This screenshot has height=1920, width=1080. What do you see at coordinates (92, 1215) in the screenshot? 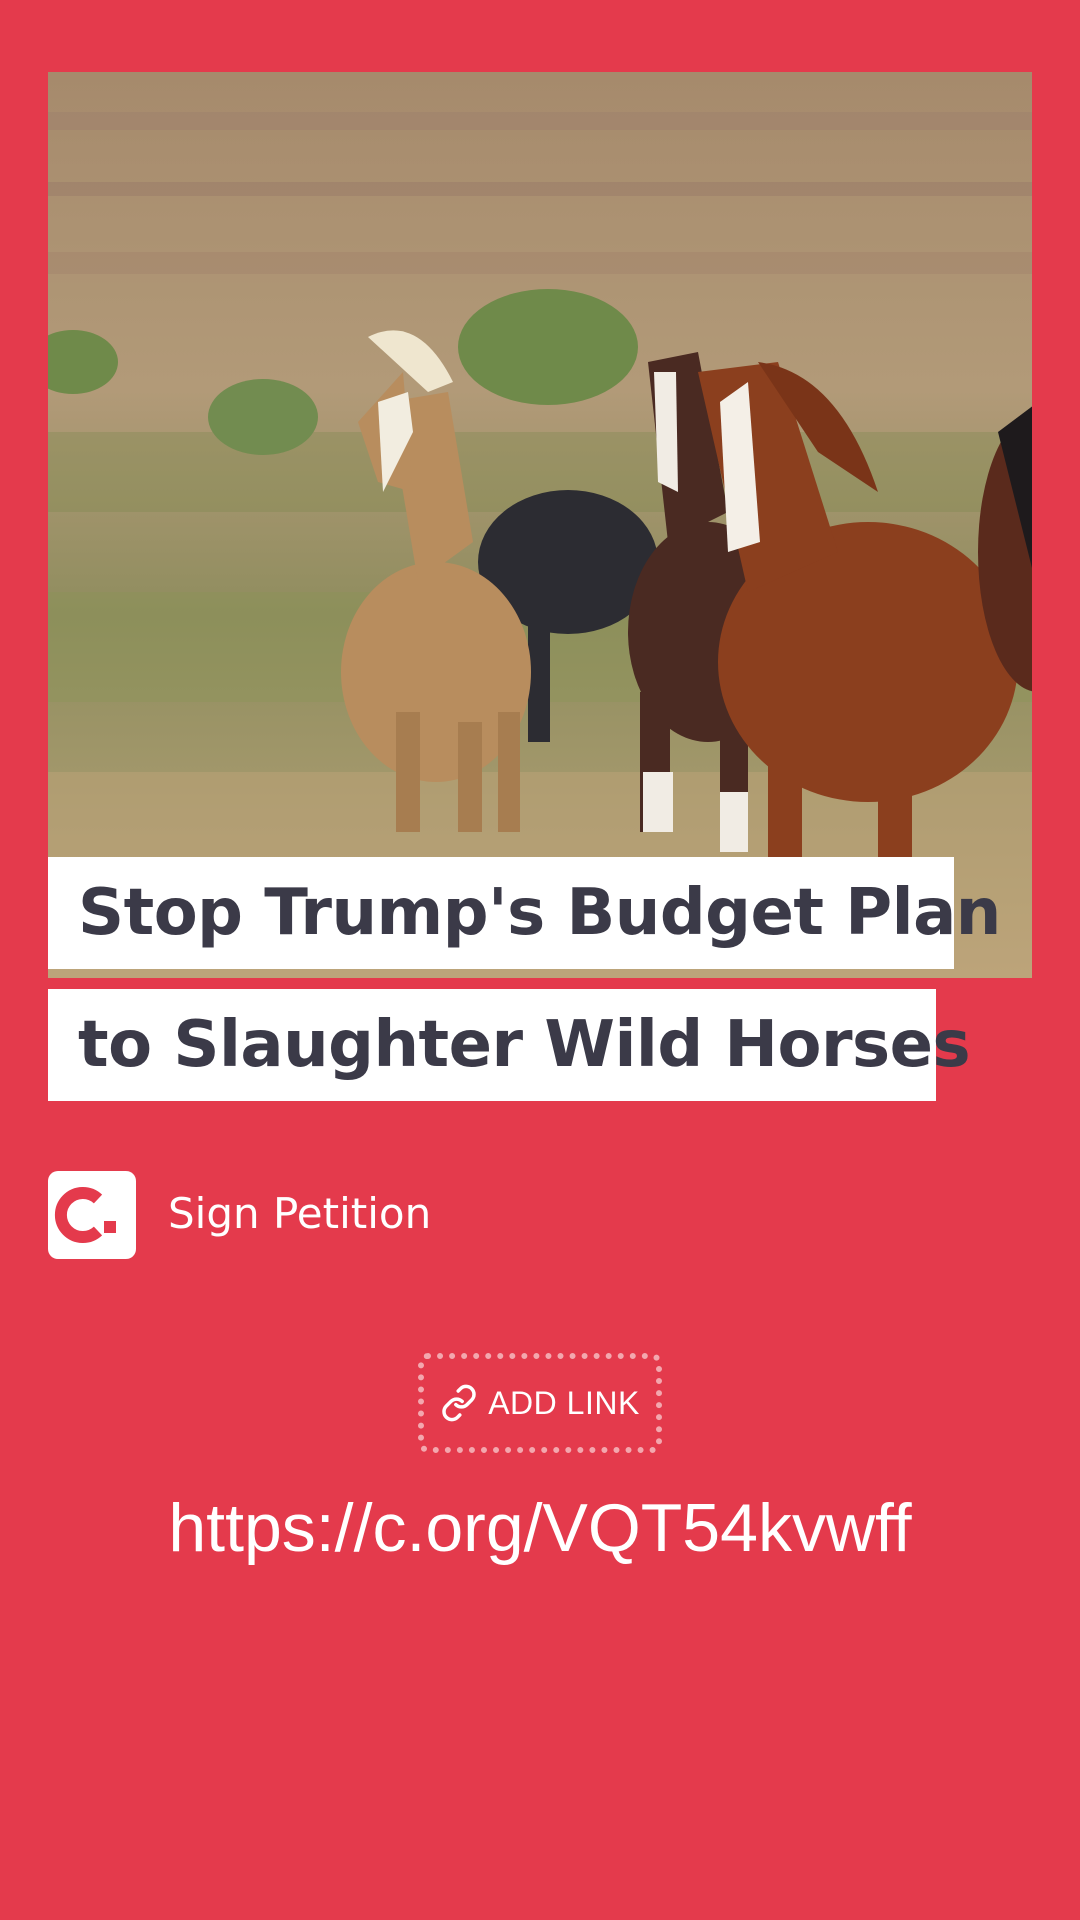
I see `change-org-logo-icon` at bounding box center [92, 1215].